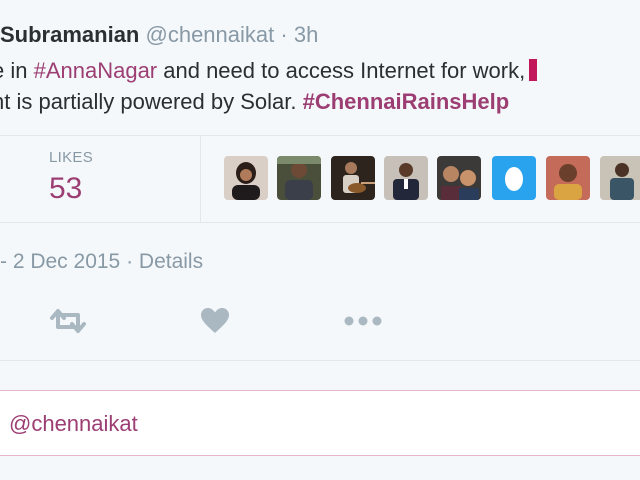 The width and height of the screenshot is (640, 480). Describe the element at coordinates (341, 70) in the screenshot. I see `text-fragment: and need to access Internet for work,` at that location.